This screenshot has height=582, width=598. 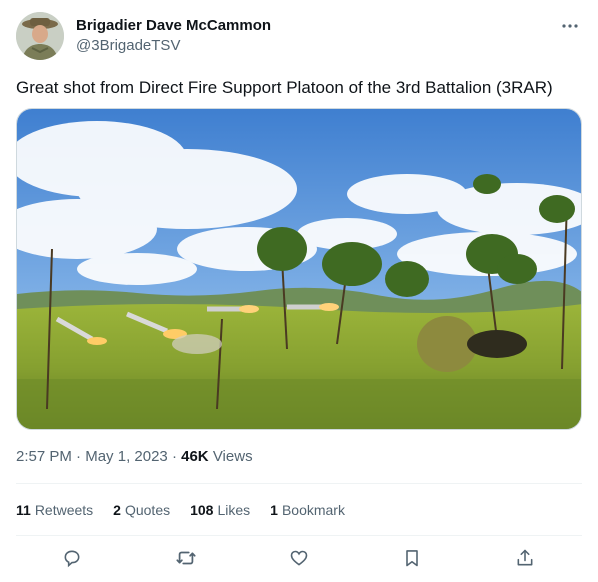 I want to click on bookmark-button, so click(x=412, y=558).